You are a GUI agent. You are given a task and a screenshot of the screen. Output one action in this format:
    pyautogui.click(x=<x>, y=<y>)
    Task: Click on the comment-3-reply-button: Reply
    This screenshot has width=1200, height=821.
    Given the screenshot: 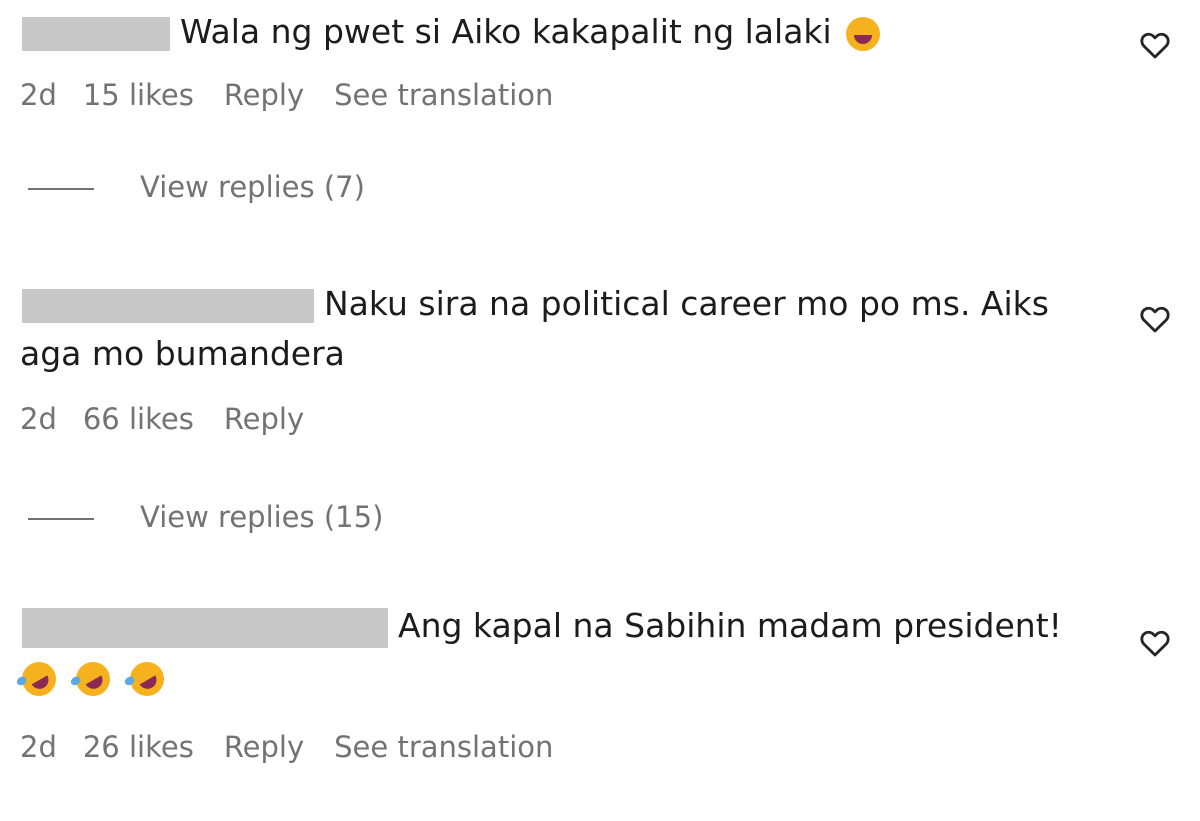 What is the action you would take?
    pyautogui.click(x=264, y=747)
    